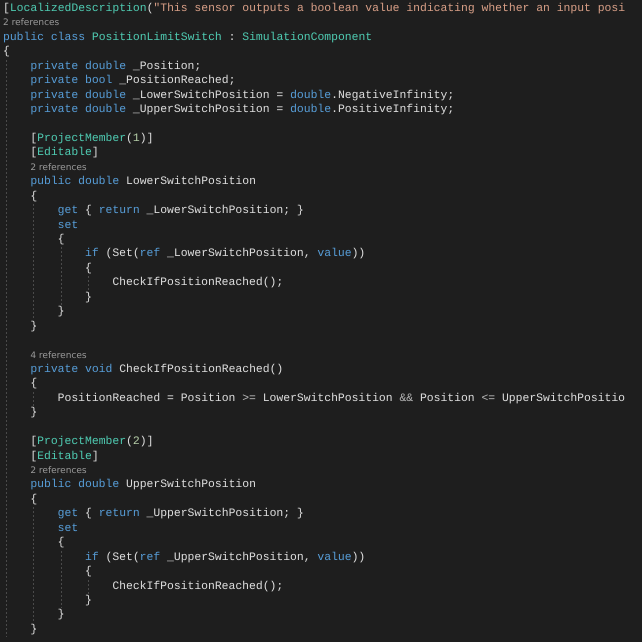  I want to click on code-line: private bool _PositionReached;, so click(133, 81).